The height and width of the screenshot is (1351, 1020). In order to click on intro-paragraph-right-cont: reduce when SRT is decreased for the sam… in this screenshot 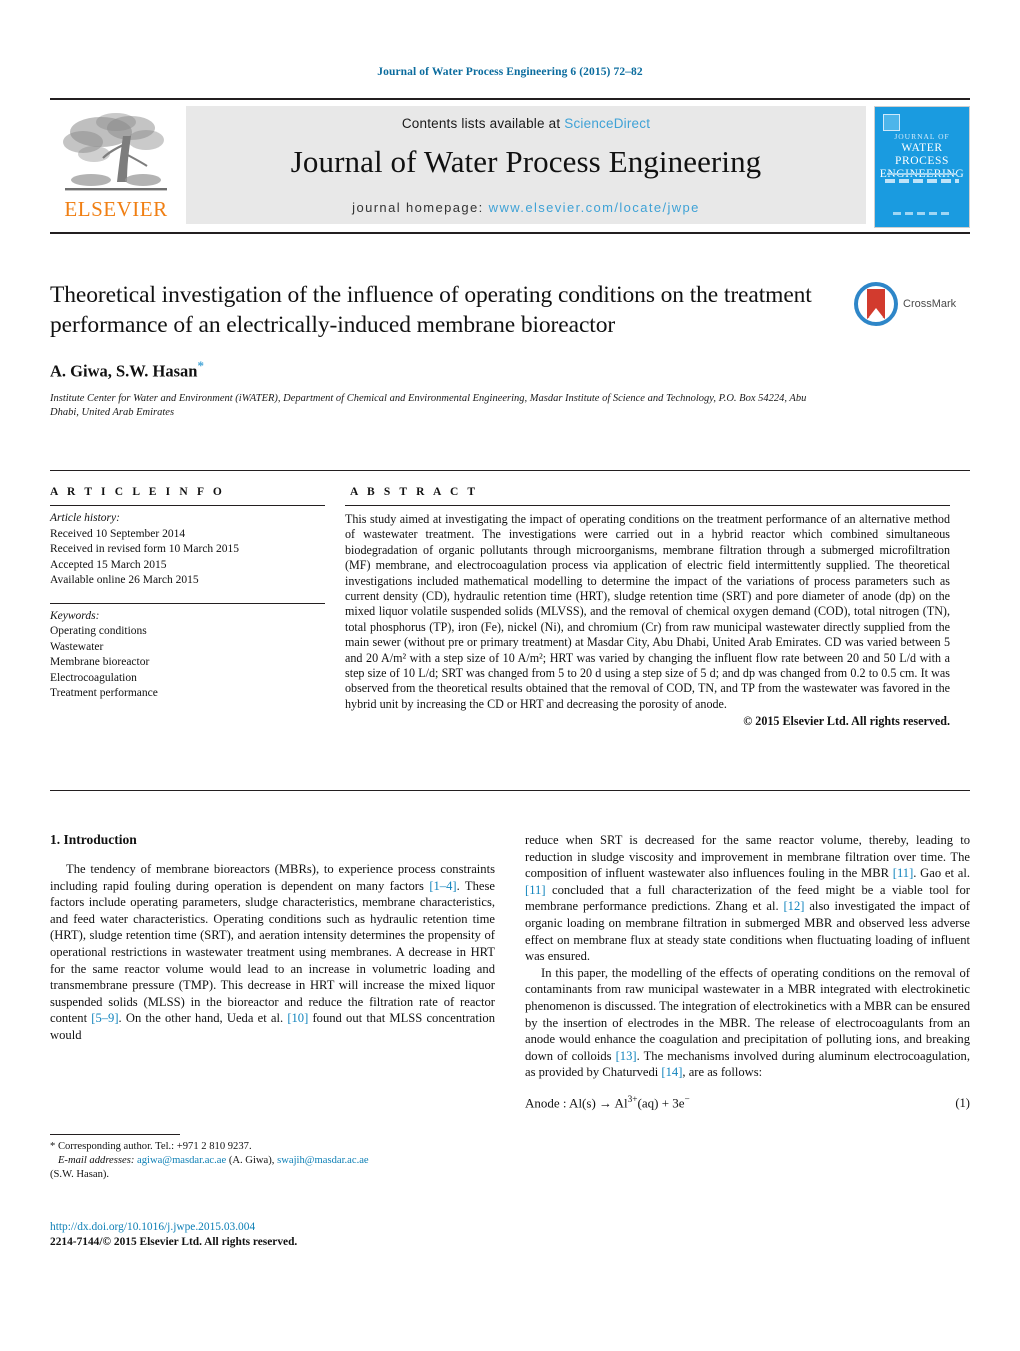, I will do `click(747, 898)`.